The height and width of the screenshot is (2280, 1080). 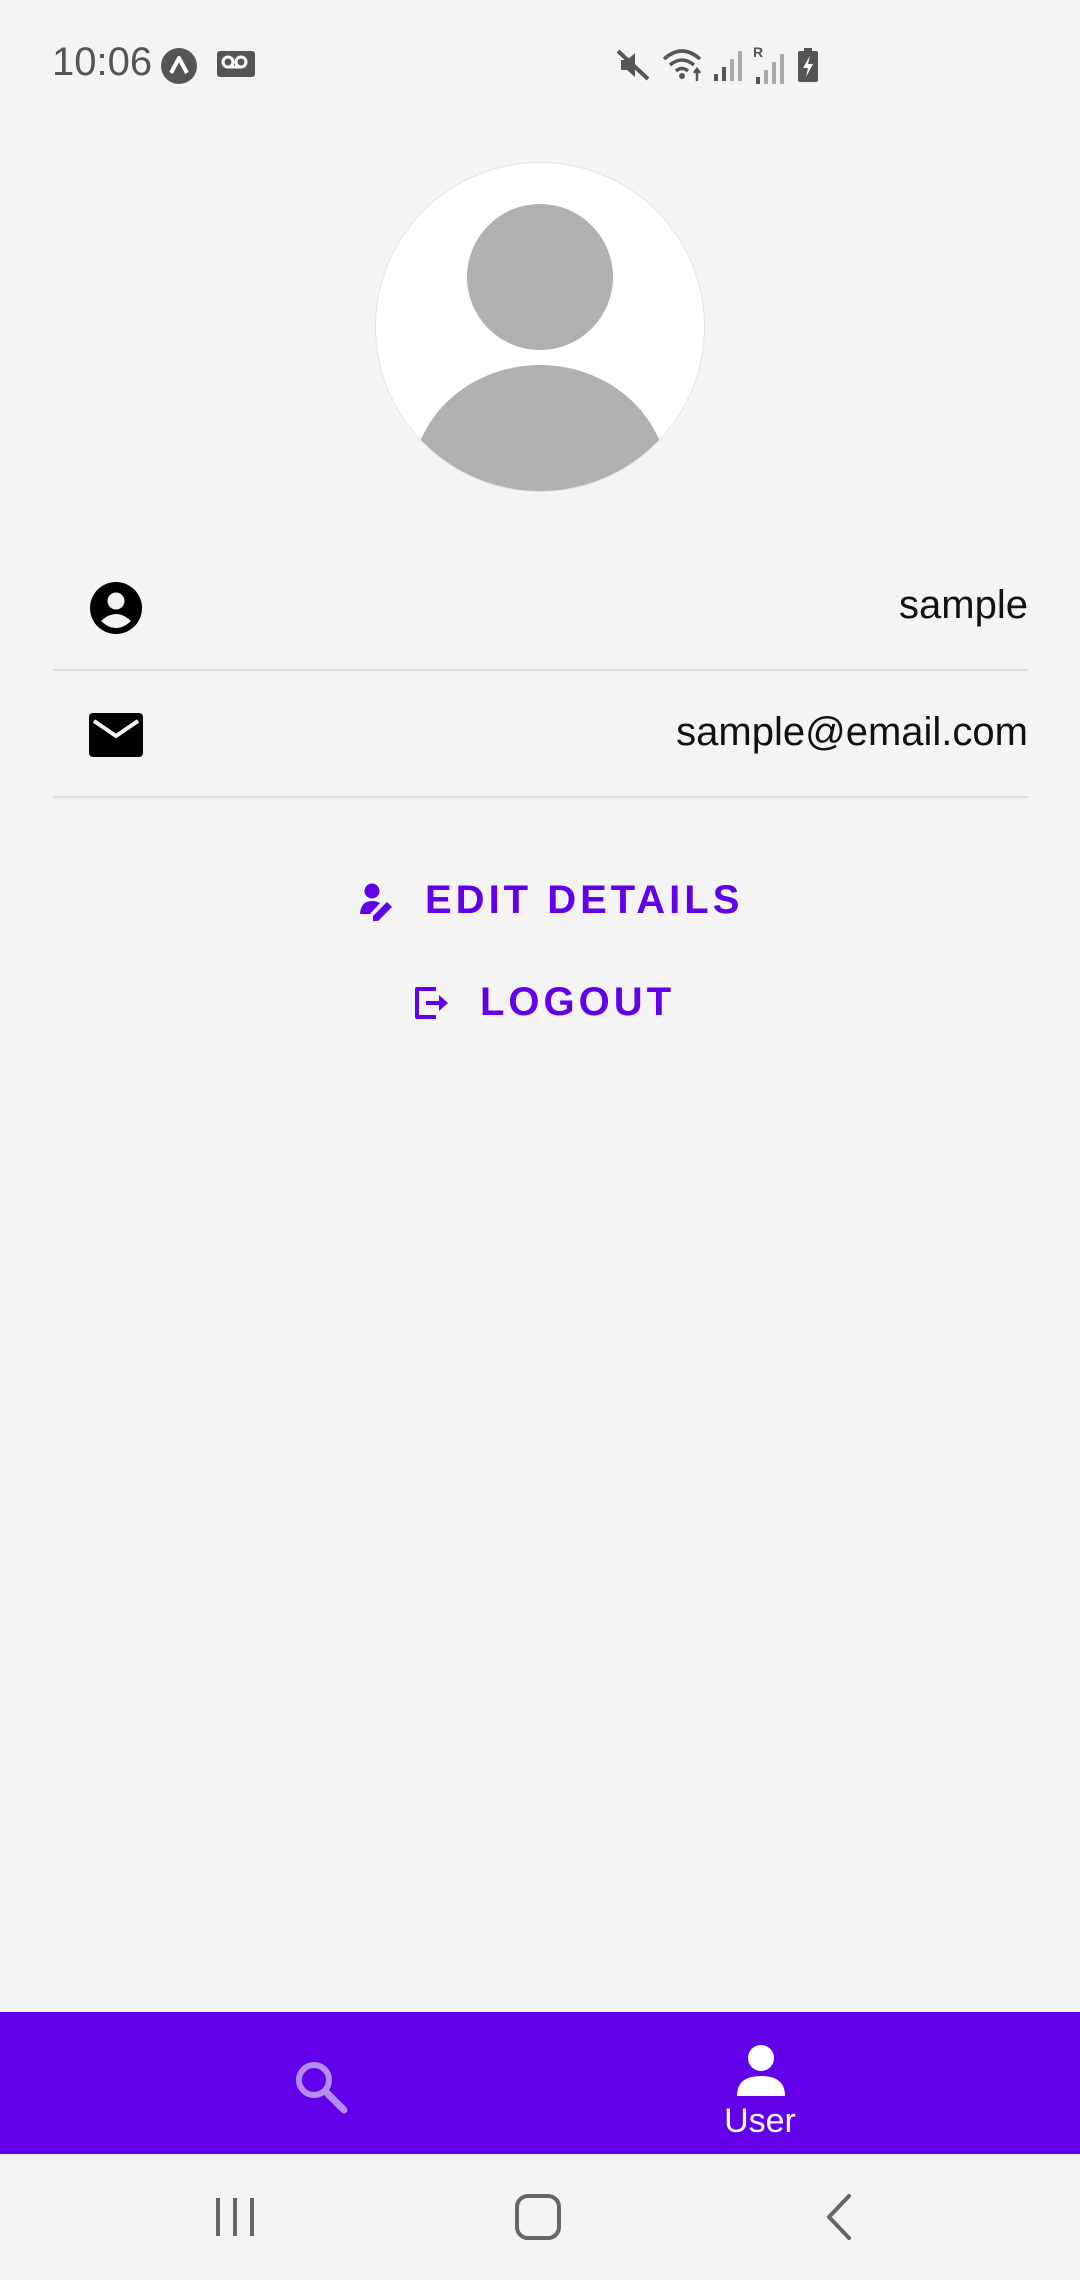 What do you see at coordinates (208, 66) in the screenshot?
I see `status-left-icons` at bounding box center [208, 66].